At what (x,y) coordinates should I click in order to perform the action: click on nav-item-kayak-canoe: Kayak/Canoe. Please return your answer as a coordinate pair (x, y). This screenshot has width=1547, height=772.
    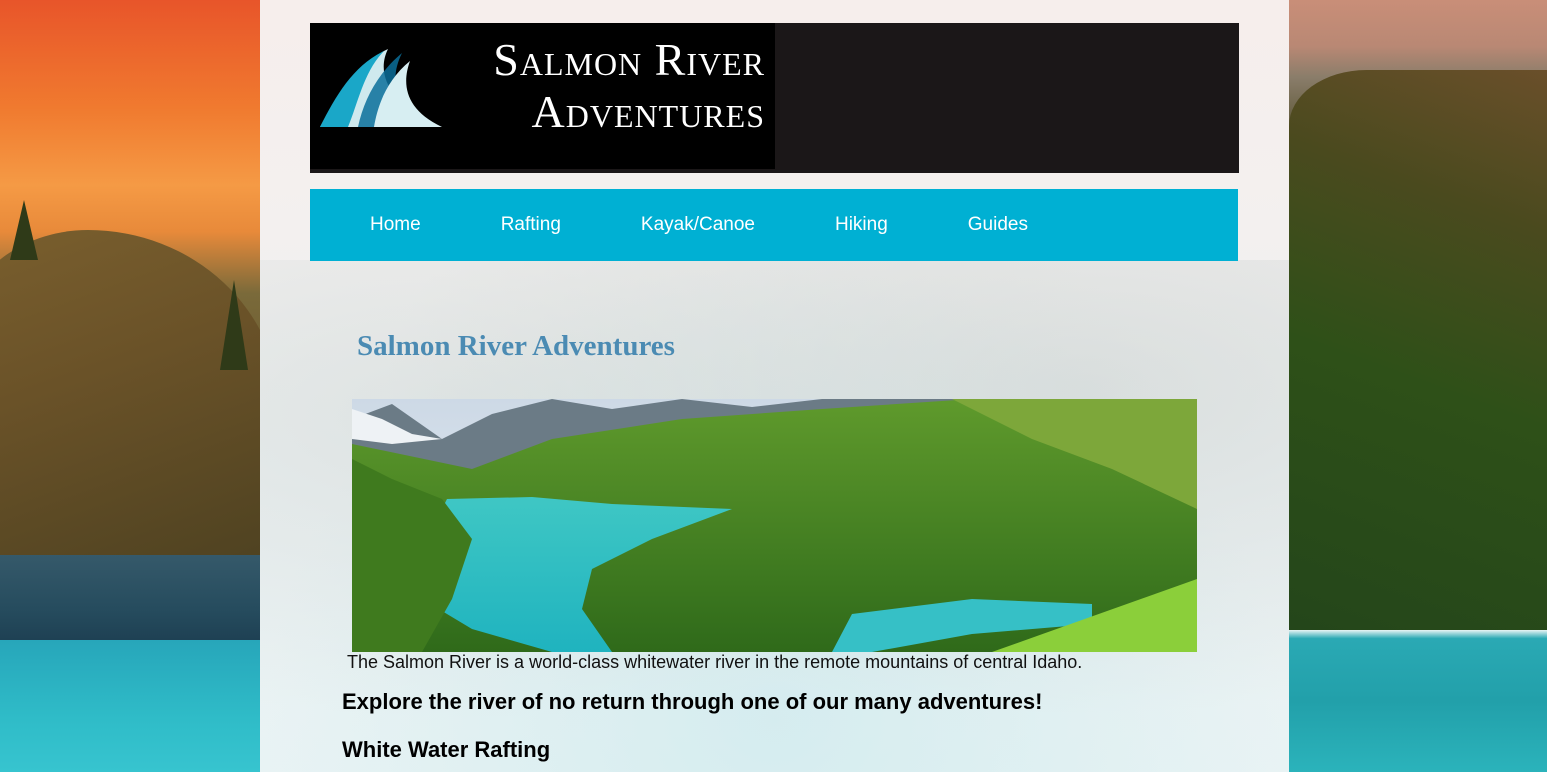
    Looking at the image, I should click on (698, 225).